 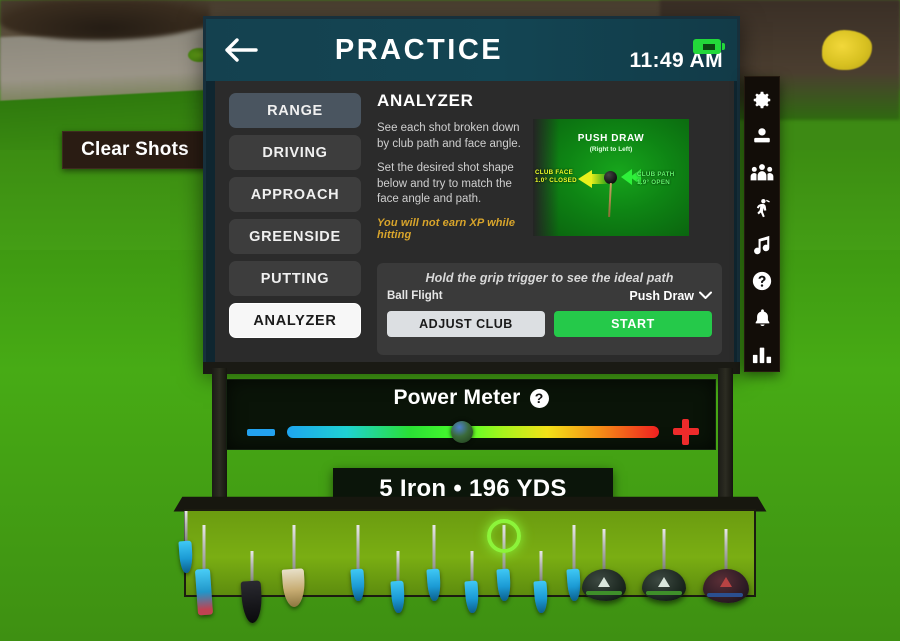 I want to click on adjust-club-button: ADJUST CLUB, so click(x=466, y=324).